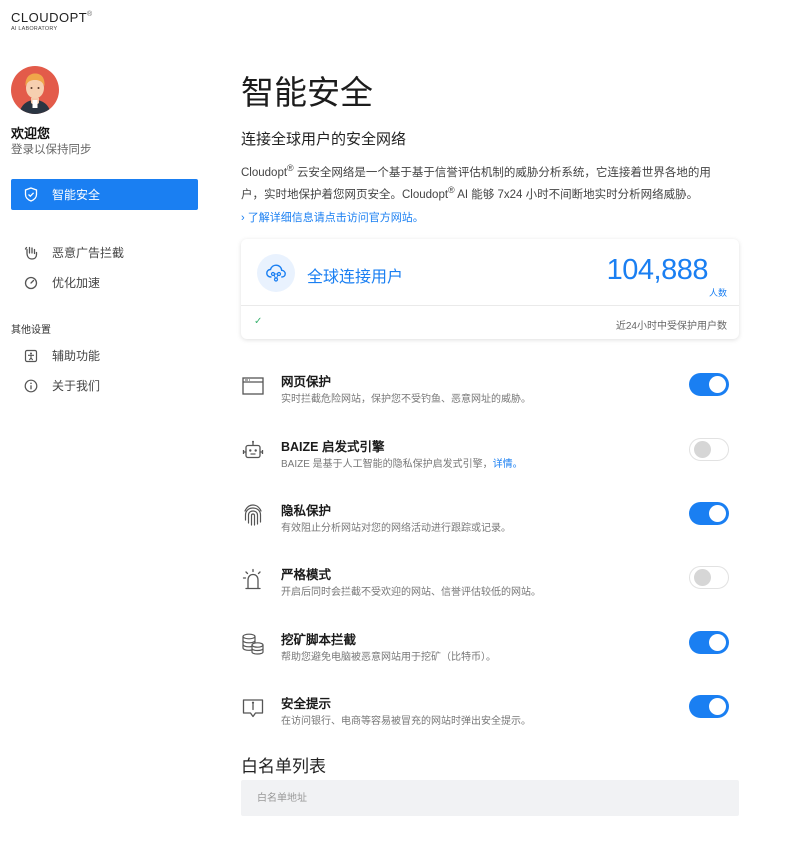 This screenshot has height=846, width=805. Describe the element at coordinates (411, 592) in the screenshot. I see `feature-description: 开启后同时会拦截不受欢迎的网站、信誉评估较低的网站。` at that location.